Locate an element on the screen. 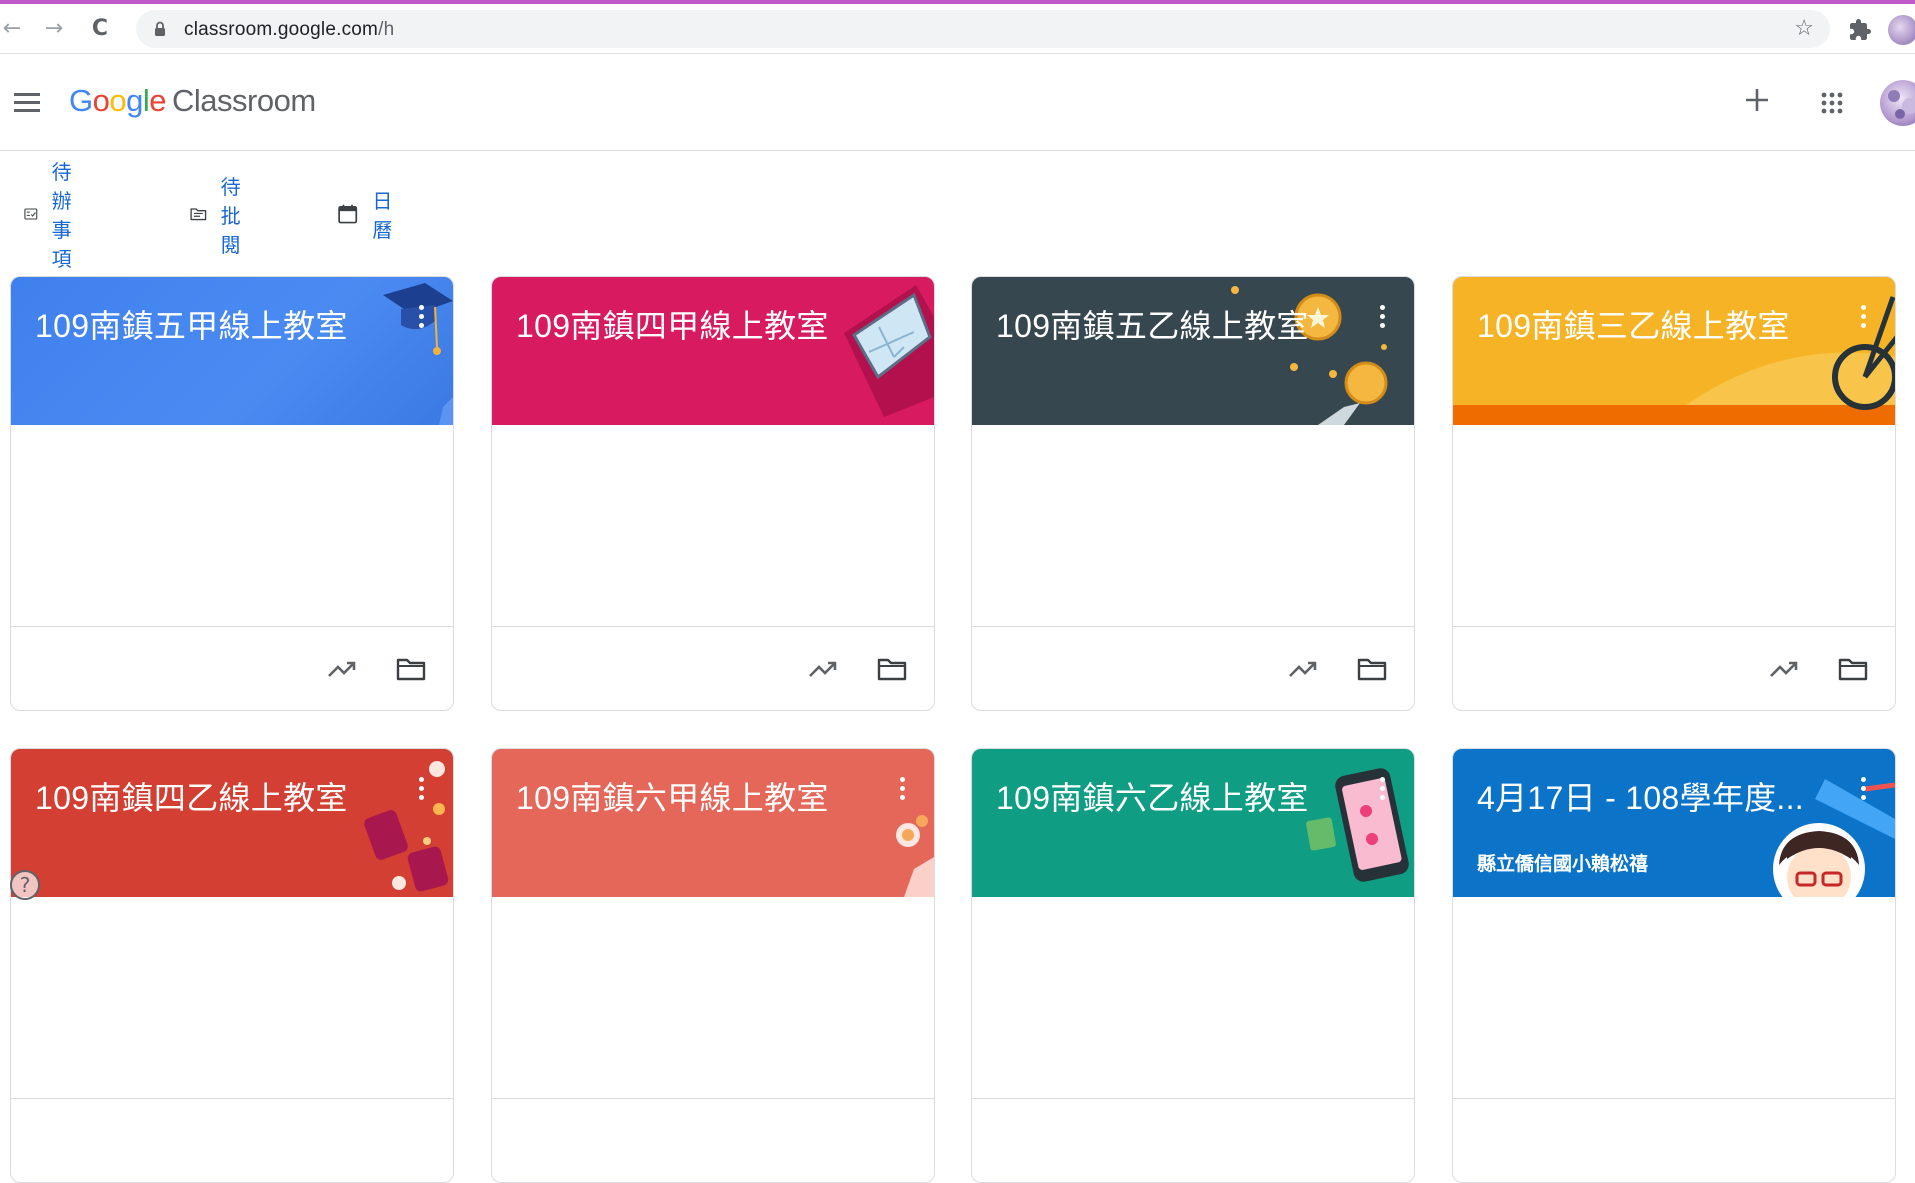  medals-illustration-icon is located at coordinates (1339, 359).